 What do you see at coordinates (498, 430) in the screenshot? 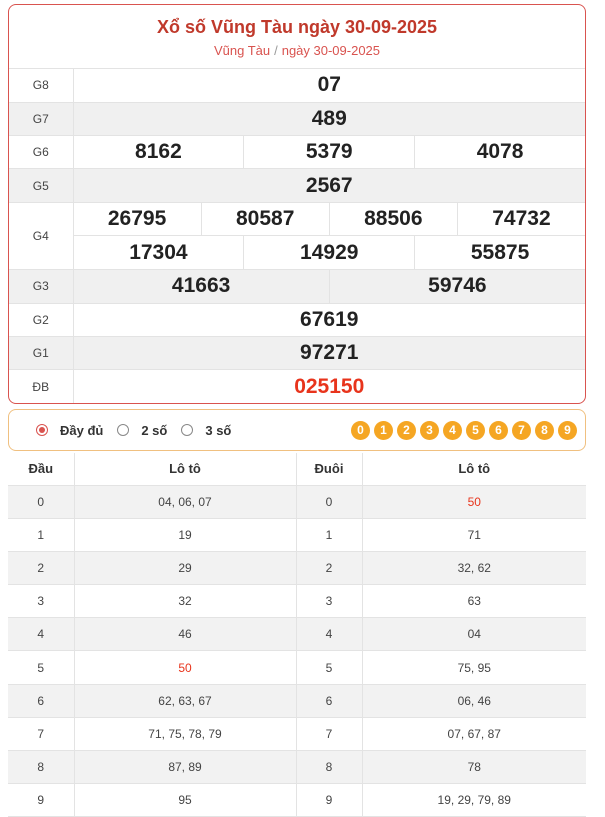
I see `digit-button-6: 6` at bounding box center [498, 430].